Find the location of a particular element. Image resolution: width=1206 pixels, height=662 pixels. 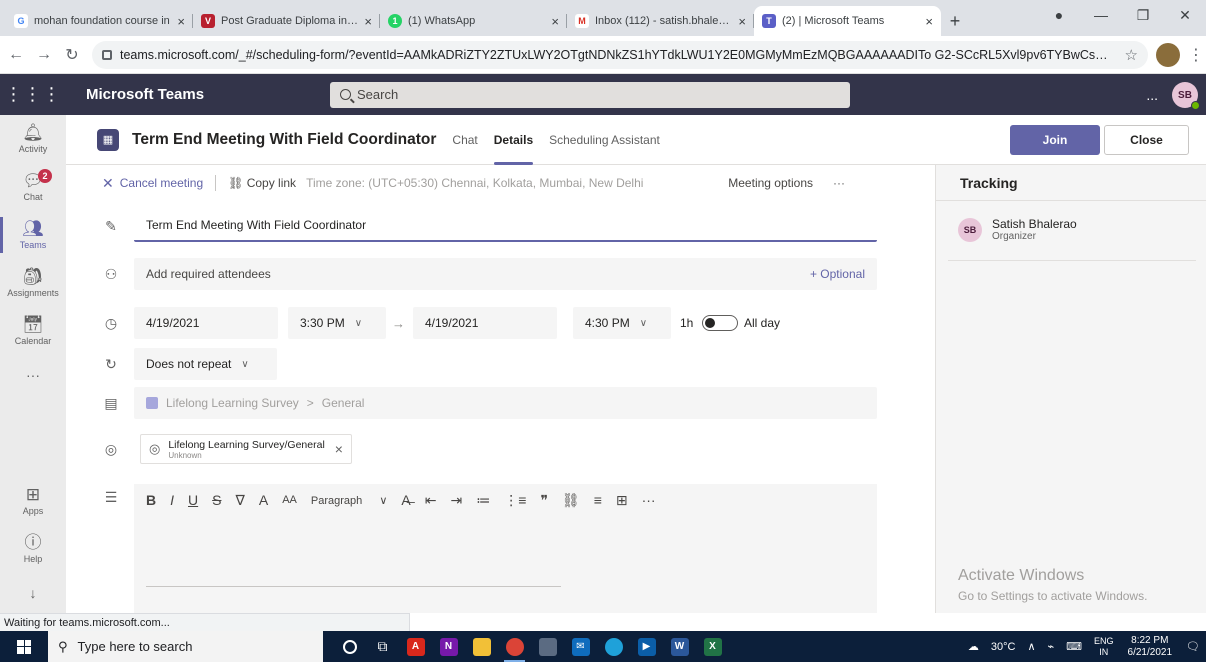

table-icon: ⊞ is located at coordinates (622, 500).